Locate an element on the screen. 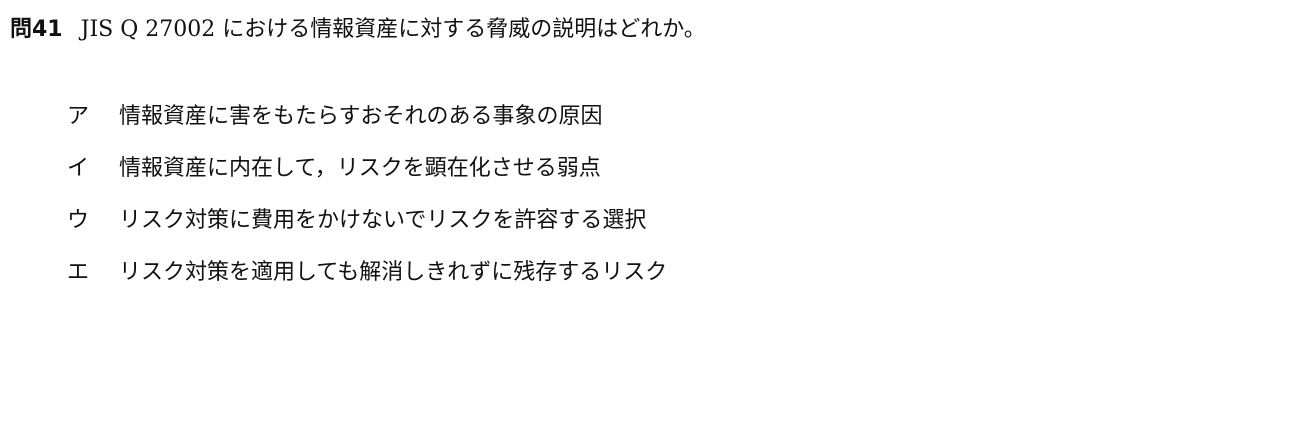 This screenshot has width=1309, height=429. question-text: JIS Q 27002 における情報資産に対する脅威の説明はどれか。 is located at coordinates (393, 29).